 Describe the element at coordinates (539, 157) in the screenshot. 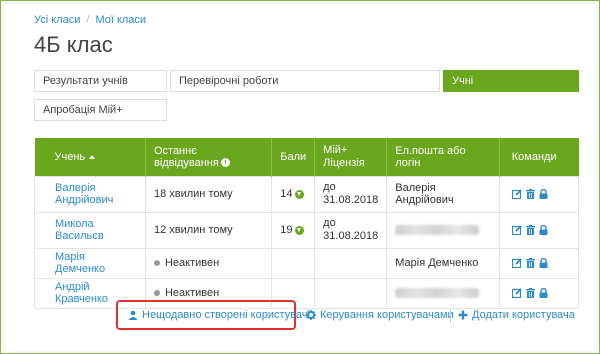

I see `column-commands: Команди` at that location.